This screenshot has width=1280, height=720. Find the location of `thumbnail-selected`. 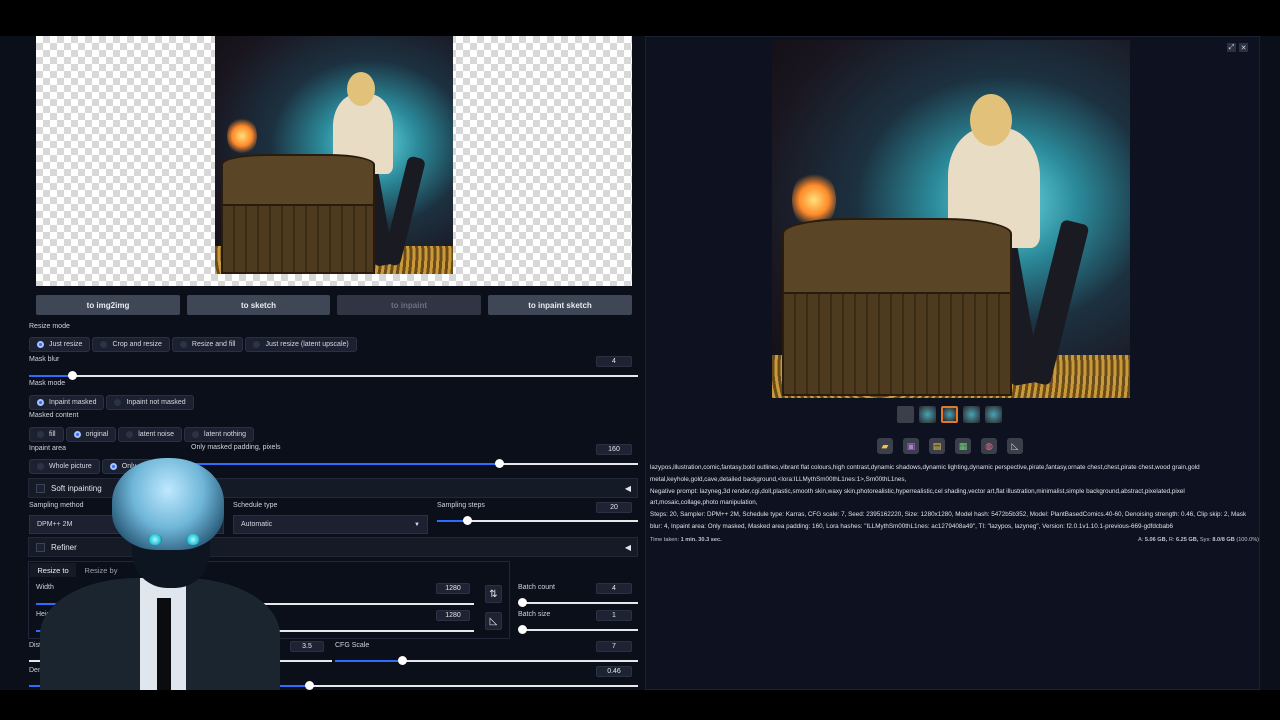

thumbnail-selected is located at coordinates (949, 414).